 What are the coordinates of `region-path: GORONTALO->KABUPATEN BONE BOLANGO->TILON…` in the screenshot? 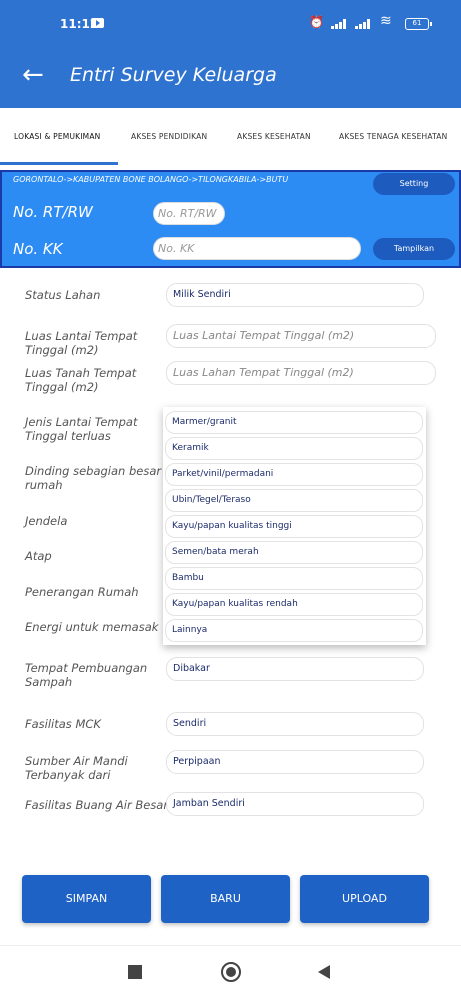 It's located at (151, 179).